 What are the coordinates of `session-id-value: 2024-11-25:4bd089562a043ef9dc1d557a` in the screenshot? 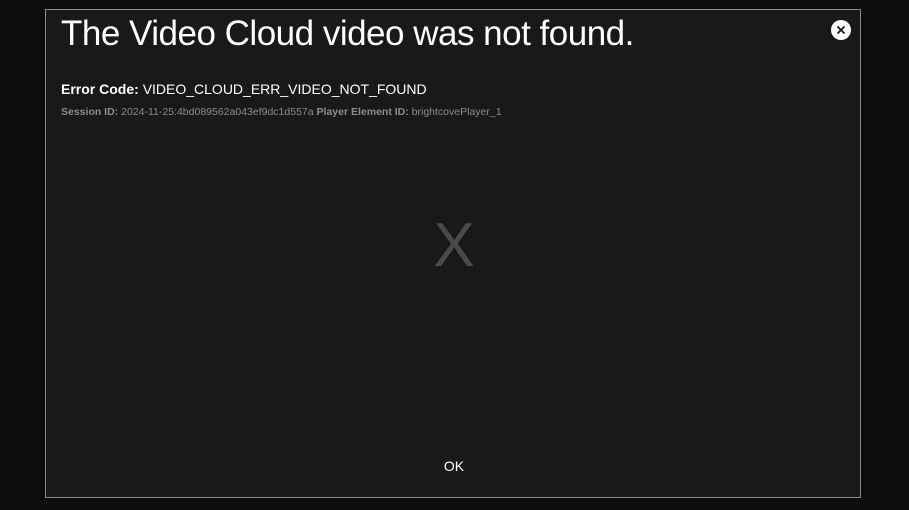 It's located at (217, 112).